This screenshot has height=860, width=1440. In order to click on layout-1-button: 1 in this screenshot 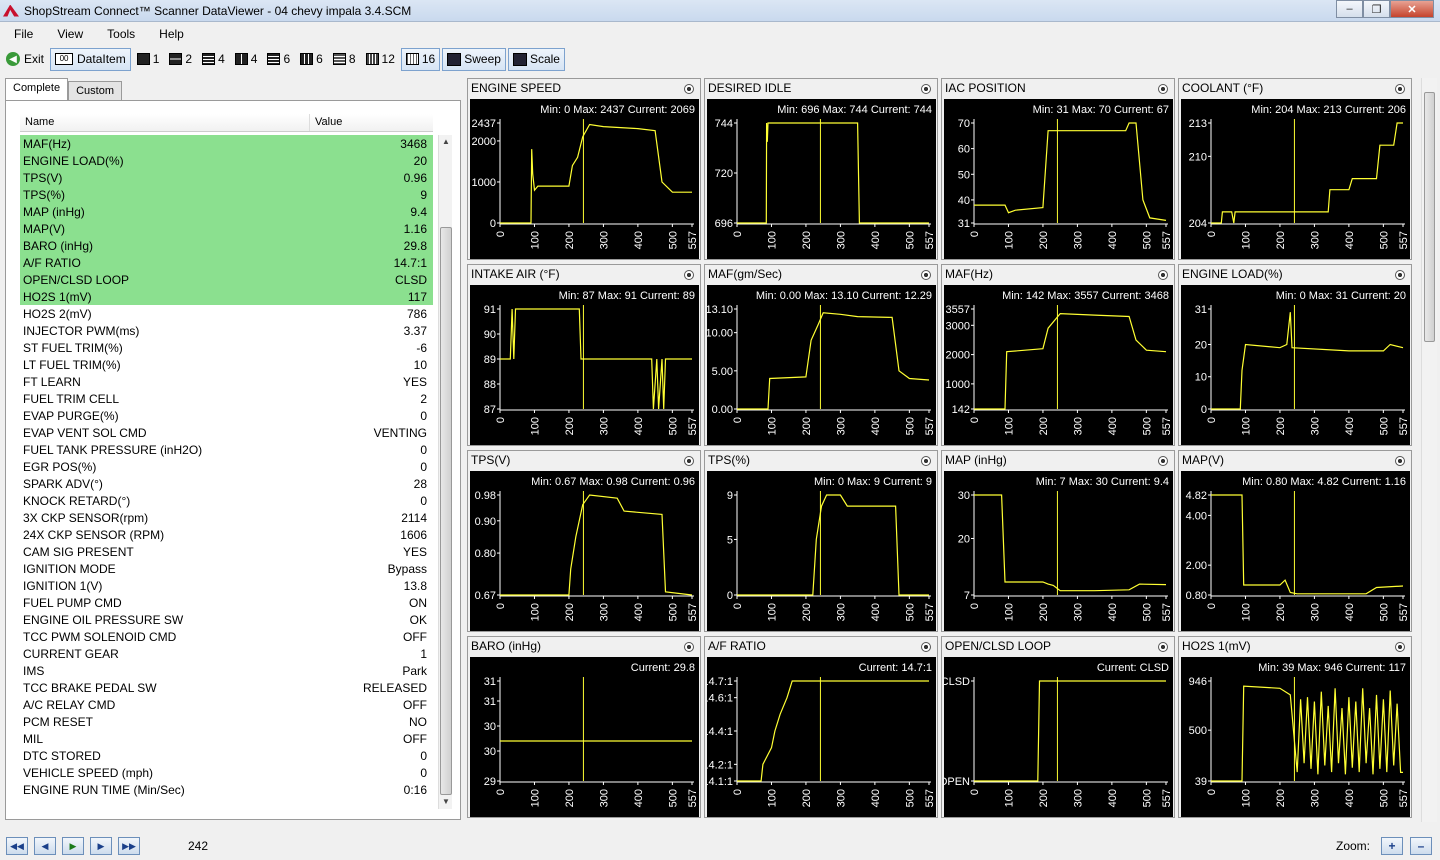, I will do `click(148, 59)`.